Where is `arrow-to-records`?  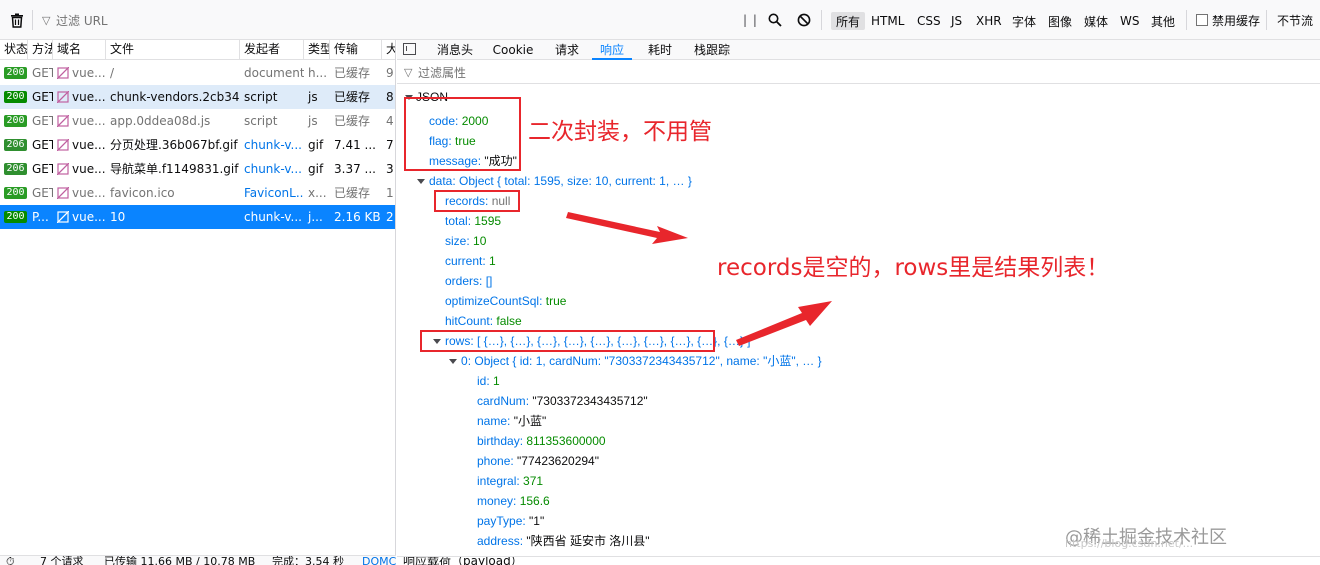
arrow-to-records is located at coordinates (627, 228).